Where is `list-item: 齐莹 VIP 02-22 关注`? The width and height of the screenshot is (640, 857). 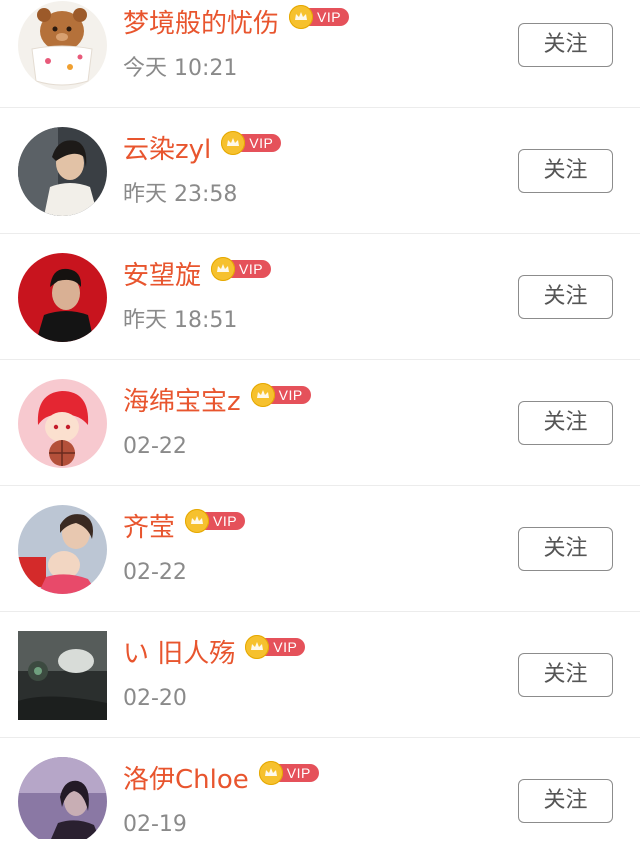 list-item: 齐莹 VIP 02-22 关注 is located at coordinates (320, 549).